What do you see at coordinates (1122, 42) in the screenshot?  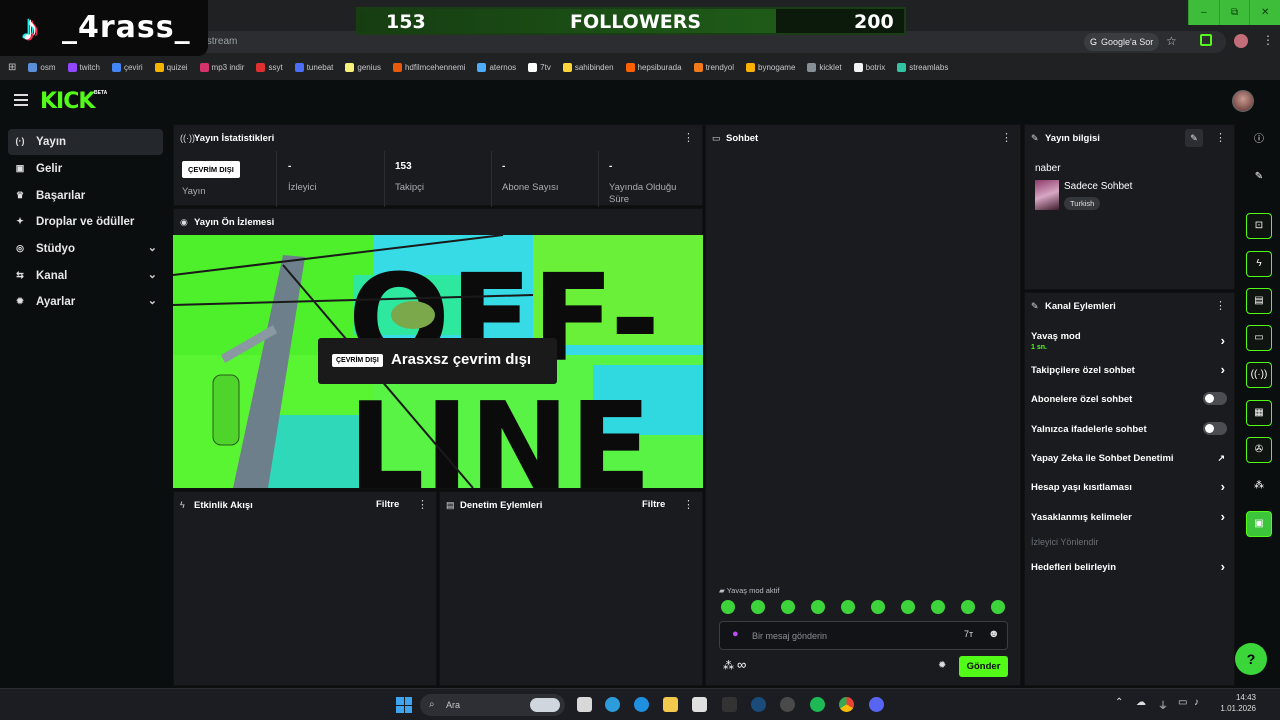 I see `google-sor-button: G Google'a Sor` at bounding box center [1122, 42].